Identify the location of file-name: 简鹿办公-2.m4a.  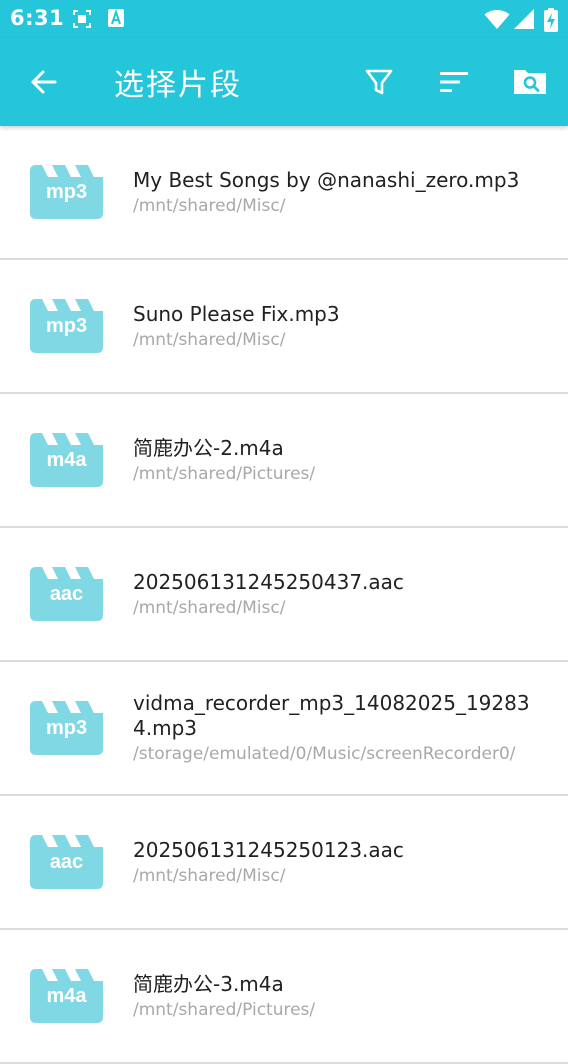
(208, 447).